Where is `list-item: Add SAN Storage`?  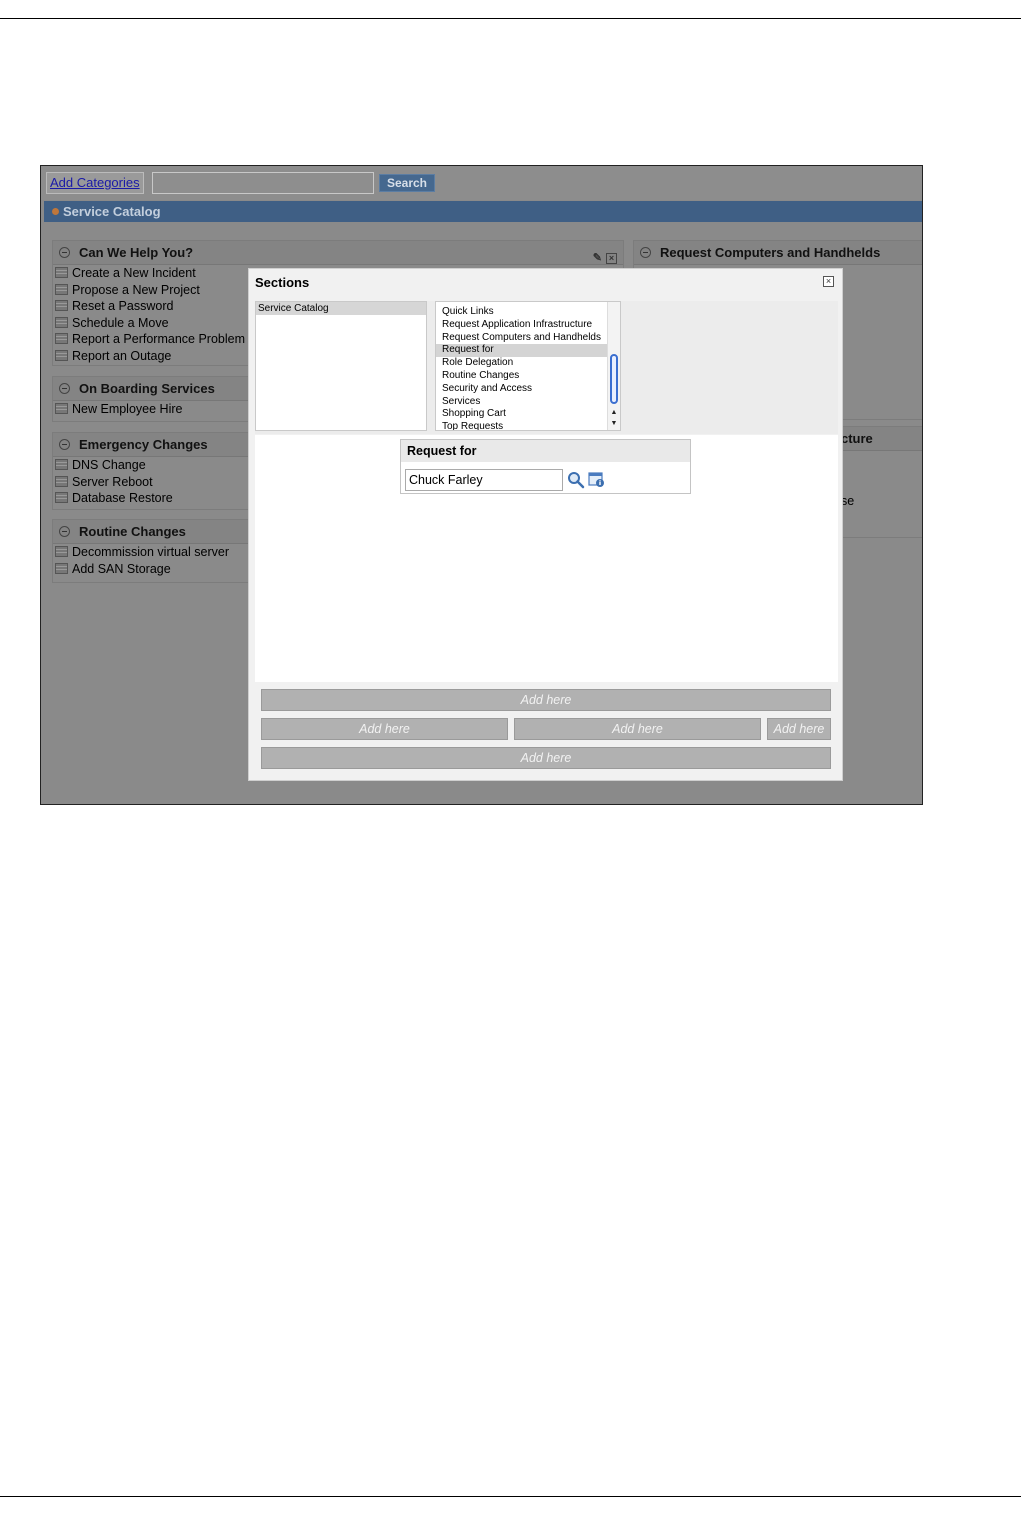 list-item: Add SAN Storage is located at coordinates (152, 569).